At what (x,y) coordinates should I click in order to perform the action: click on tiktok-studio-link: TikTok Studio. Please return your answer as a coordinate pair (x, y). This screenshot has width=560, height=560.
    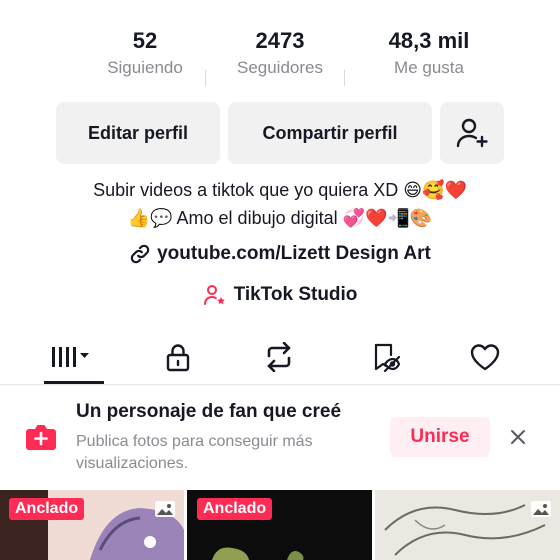
    Looking at the image, I should click on (280, 295).